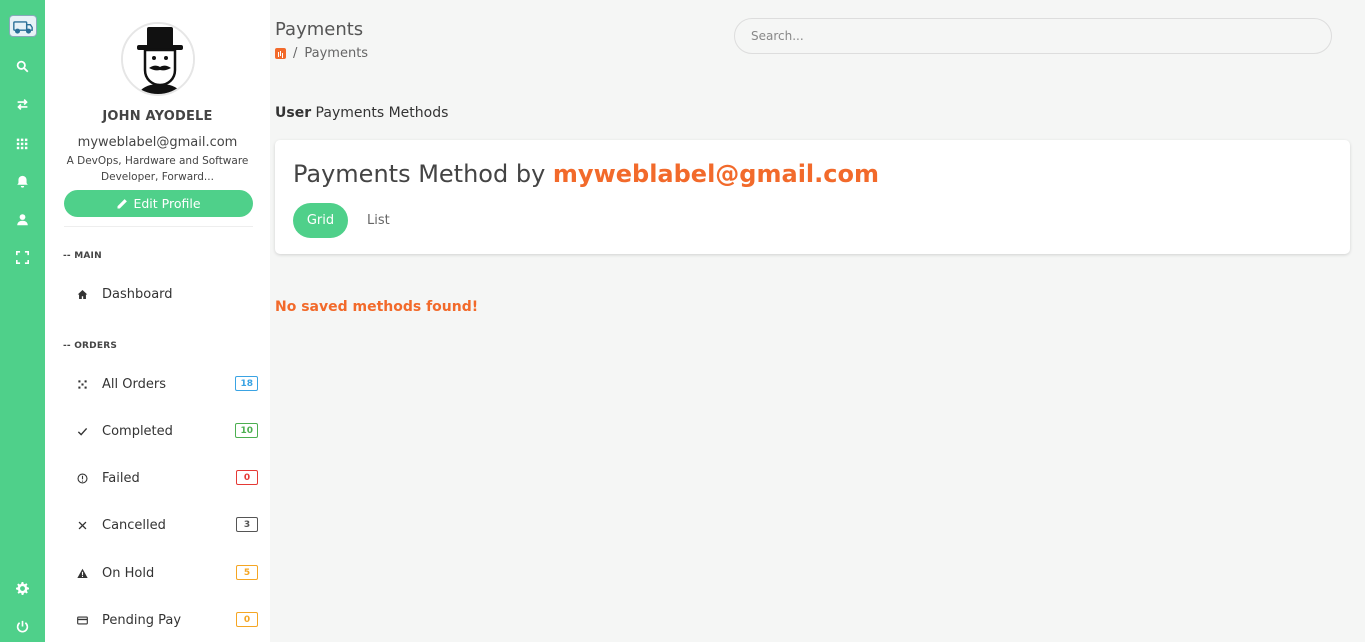 The height and width of the screenshot is (642, 1365). I want to click on search-icon, so click(22, 66).